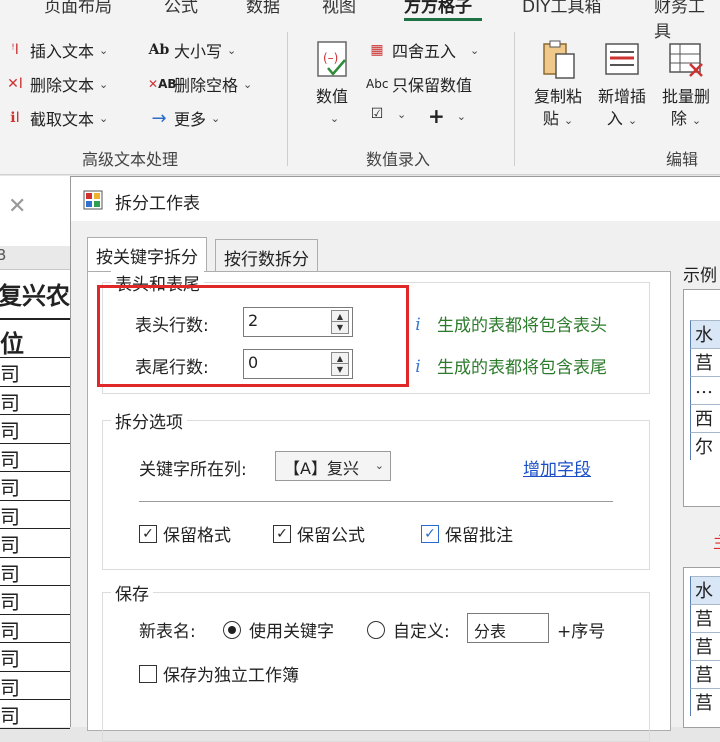  What do you see at coordinates (253, 336) in the screenshot?
I see `highlight-annotation-box` at bounding box center [253, 336].